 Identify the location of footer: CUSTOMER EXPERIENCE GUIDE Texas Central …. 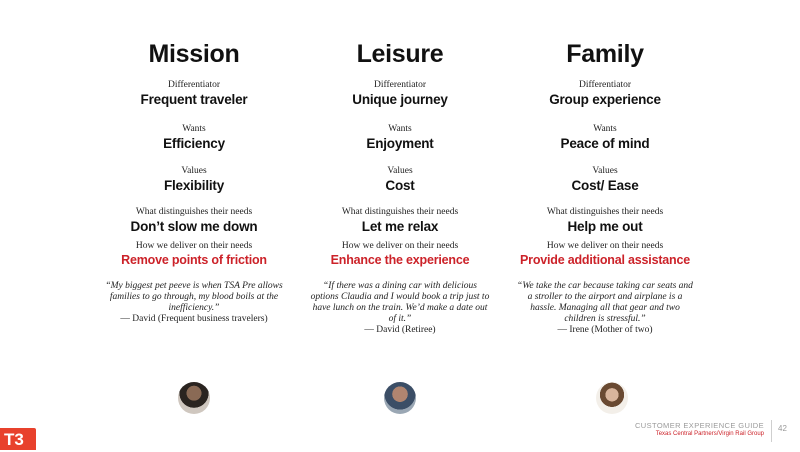
(699, 430).